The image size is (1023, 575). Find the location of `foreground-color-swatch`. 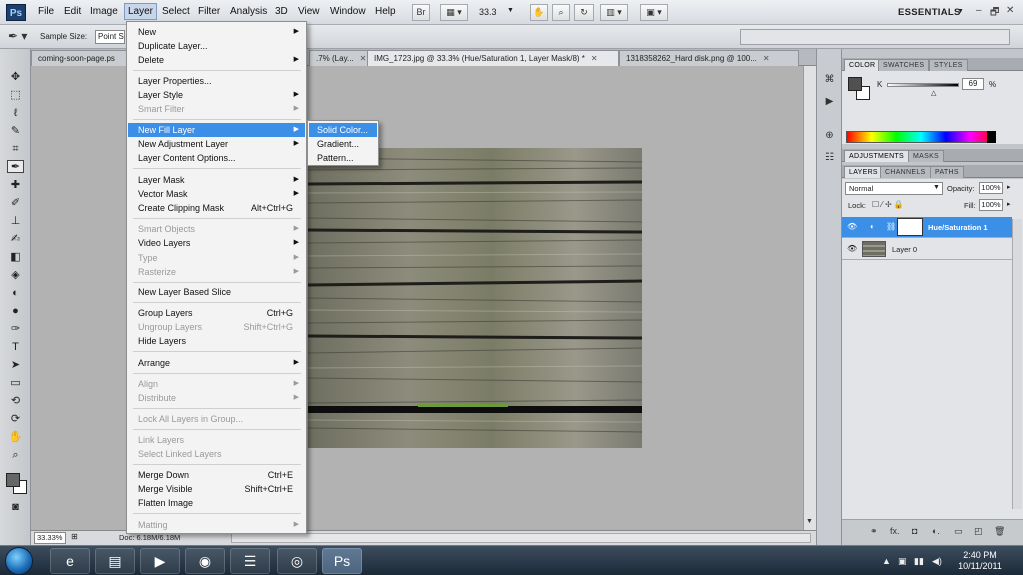

foreground-color-swatch is located at coordinates (13, 480).